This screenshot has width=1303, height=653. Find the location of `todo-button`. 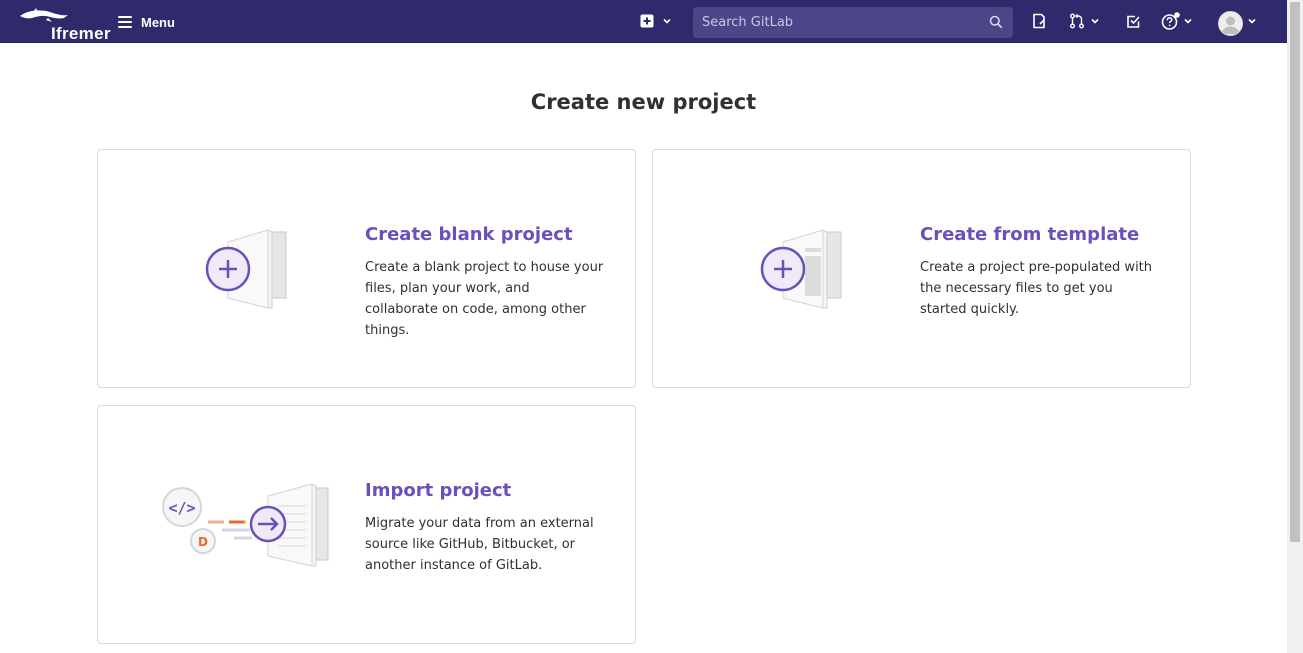

todo-button is located at coordinates (1133, 21).